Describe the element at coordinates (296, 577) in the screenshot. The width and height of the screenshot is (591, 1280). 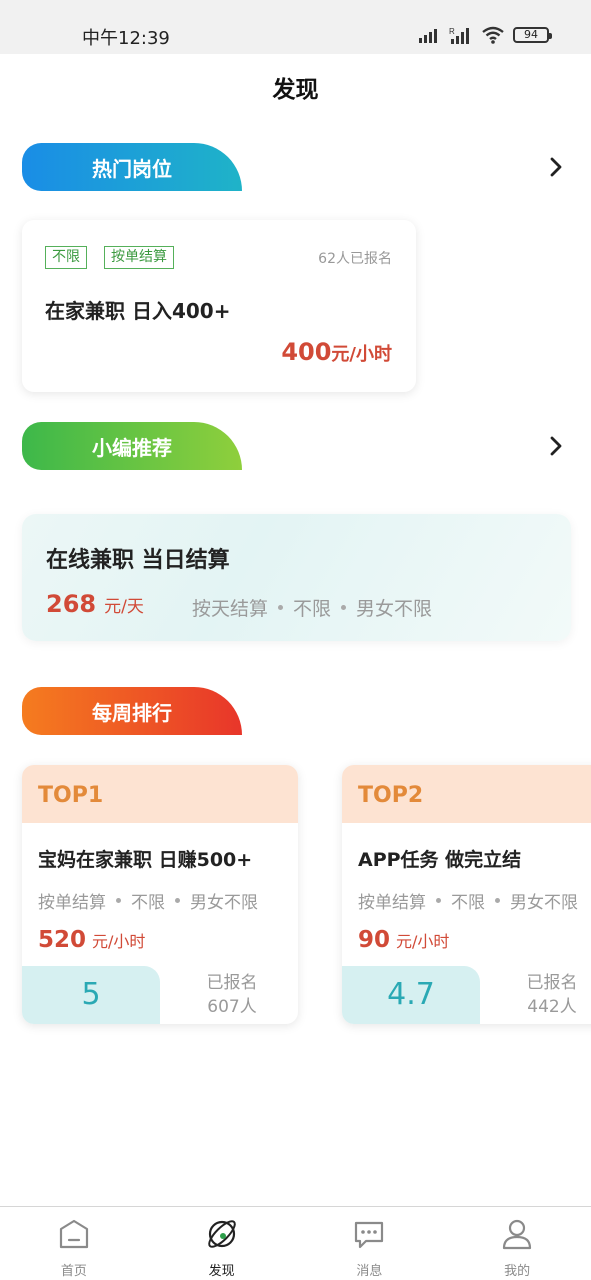
I see `recommend-job-card: 在线兼职 当日结算 268 元/天 按天结算 不限 男女不限` at that location.